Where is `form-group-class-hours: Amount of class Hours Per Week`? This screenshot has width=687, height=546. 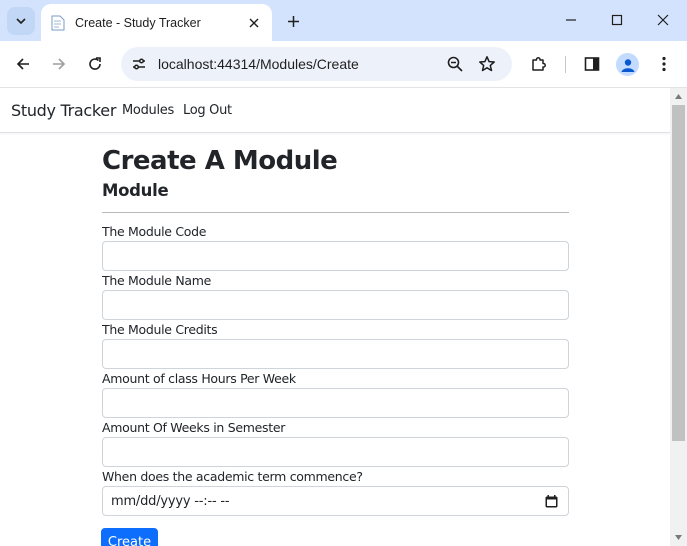
form-group-class-hours: Amount of class Hours Per Week is located at coordinates (335, 394).